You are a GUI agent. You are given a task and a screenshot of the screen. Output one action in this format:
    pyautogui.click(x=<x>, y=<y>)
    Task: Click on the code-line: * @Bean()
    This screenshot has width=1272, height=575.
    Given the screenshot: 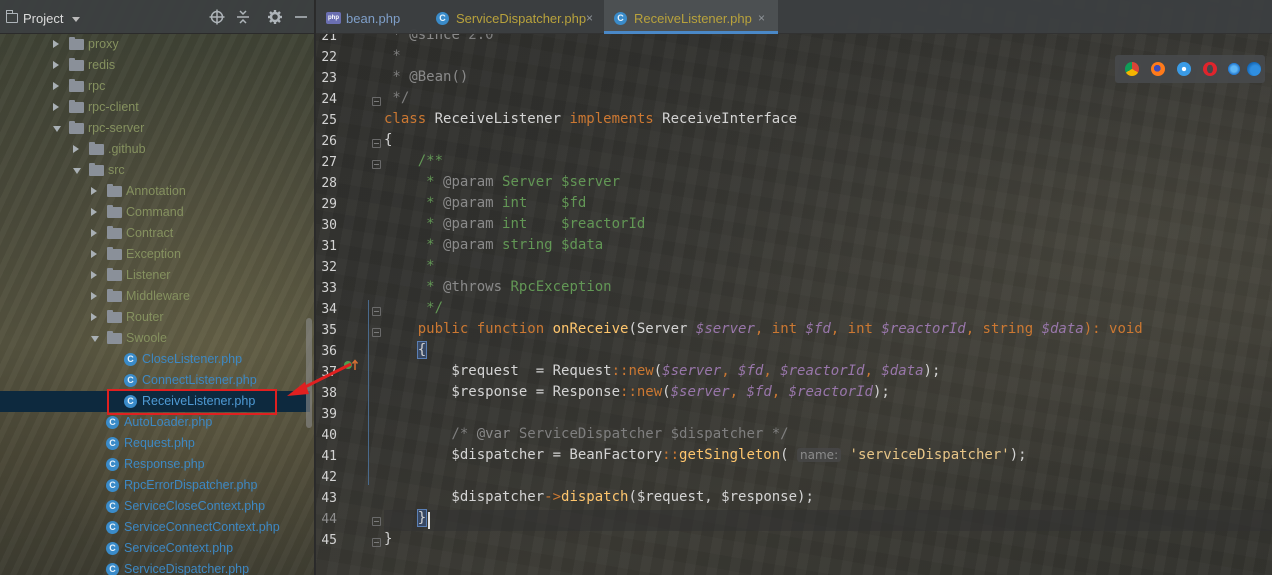 What is the action you would take?
    pyautogui.click(x=426, y=79)
    